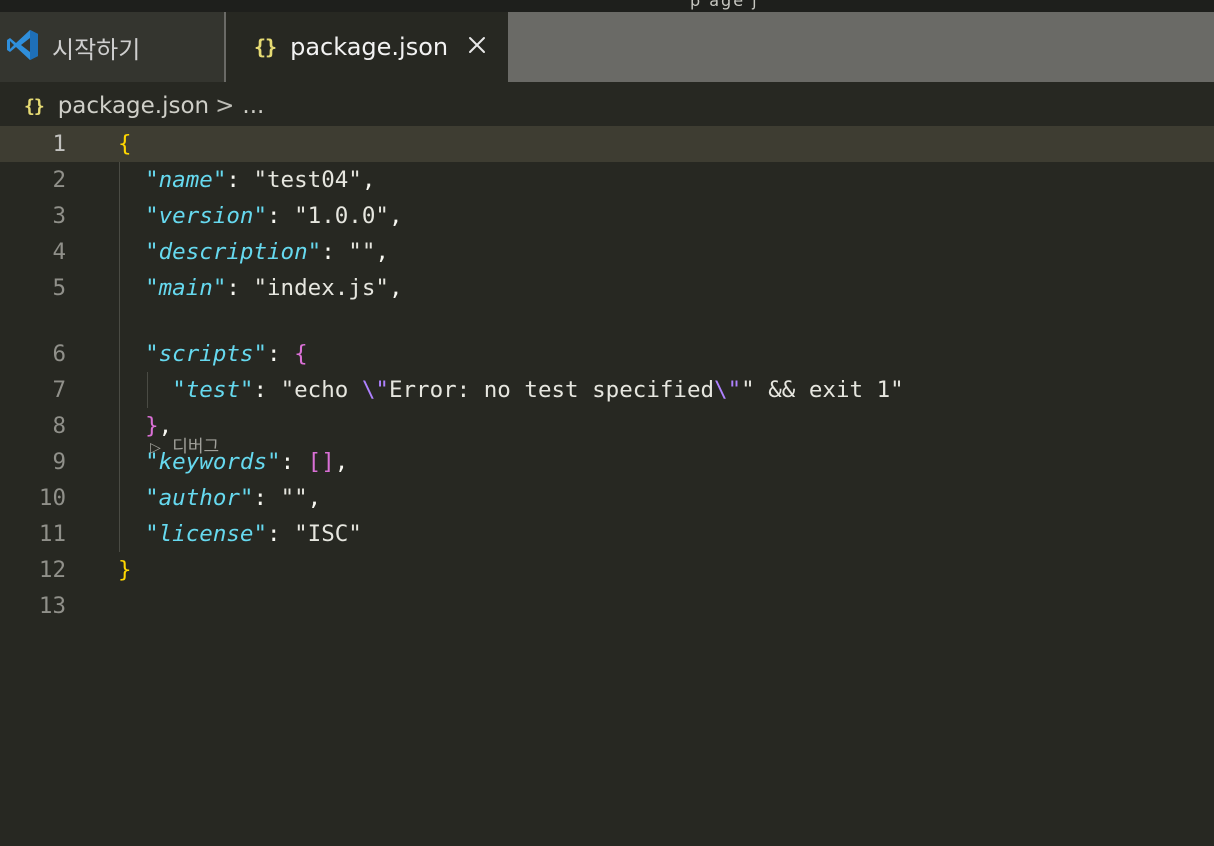  What do you see at coordinates (59, 426) in the screenshot?
I see `line-number: 8` at bounding box center [59, 426].